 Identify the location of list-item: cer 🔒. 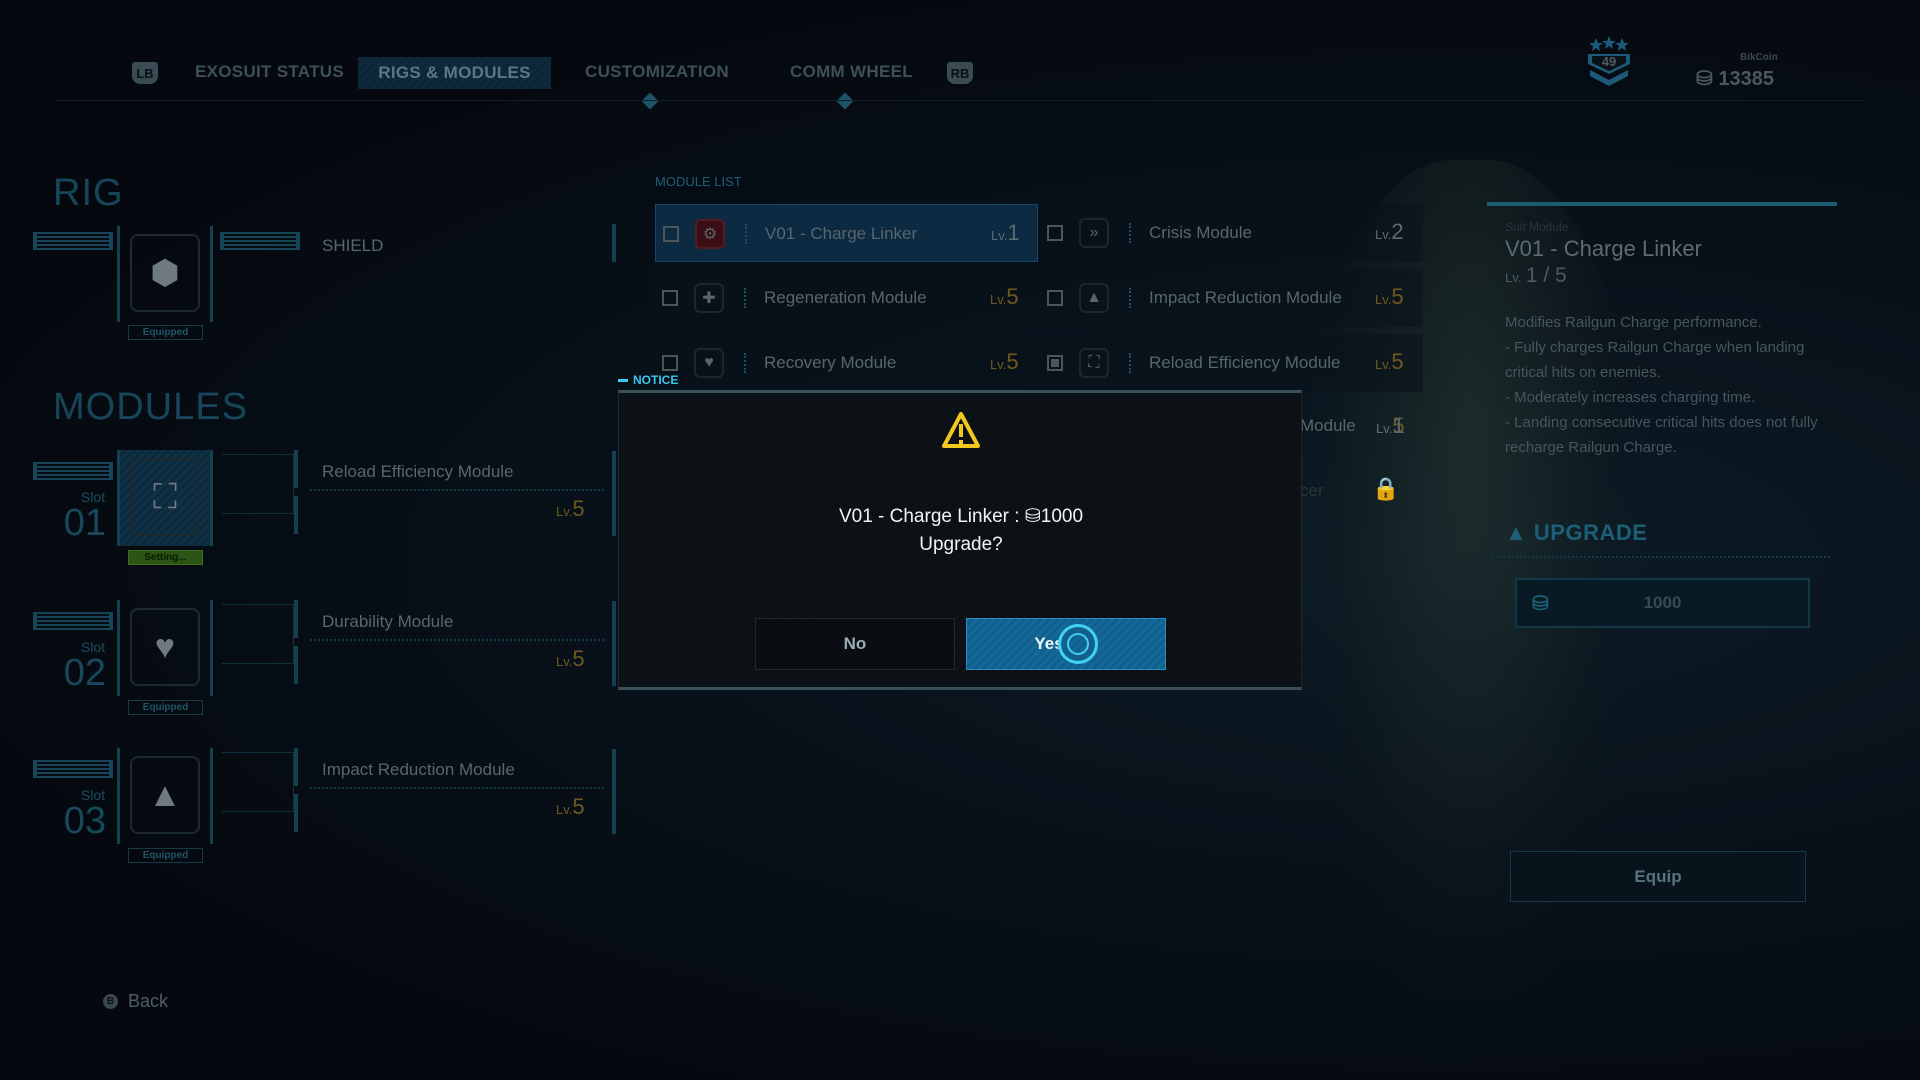
(1355, 493).